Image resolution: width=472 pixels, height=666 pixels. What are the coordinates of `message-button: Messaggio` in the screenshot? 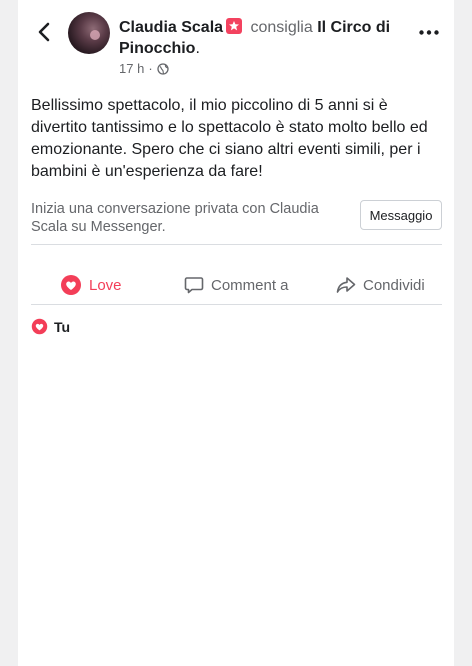 It's located at (401, 215).